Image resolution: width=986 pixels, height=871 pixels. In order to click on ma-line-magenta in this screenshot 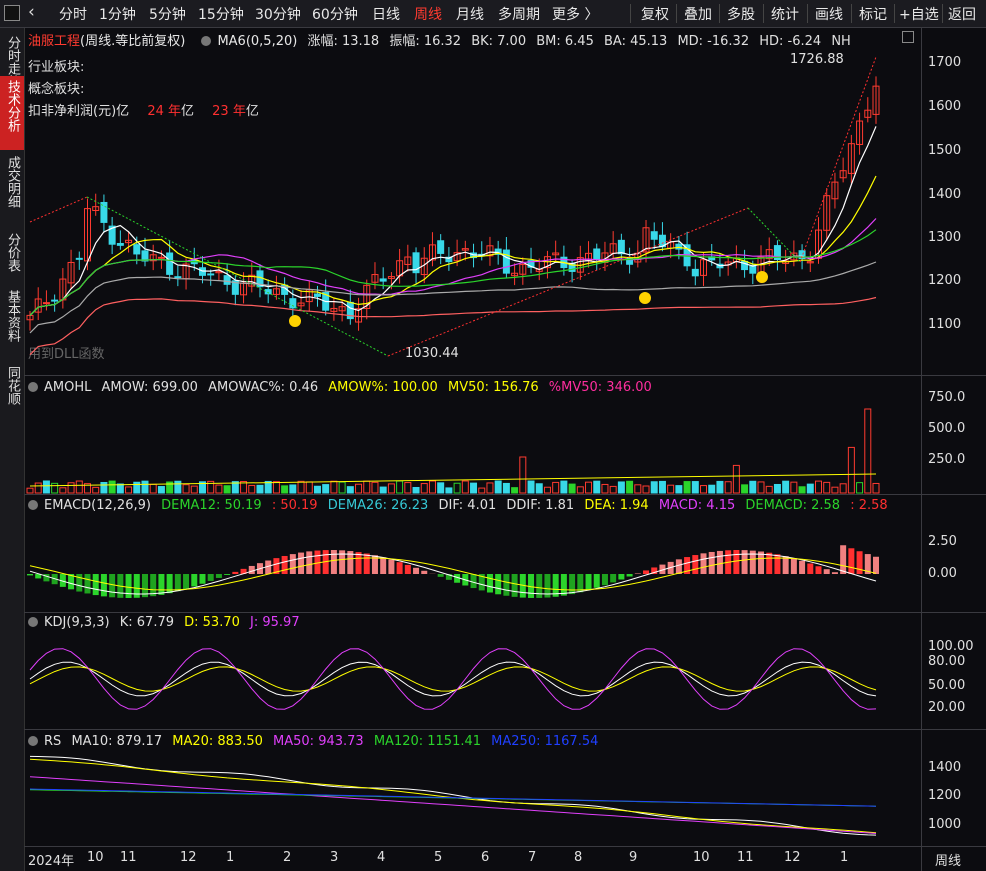, I will do `click(453, 267)`.